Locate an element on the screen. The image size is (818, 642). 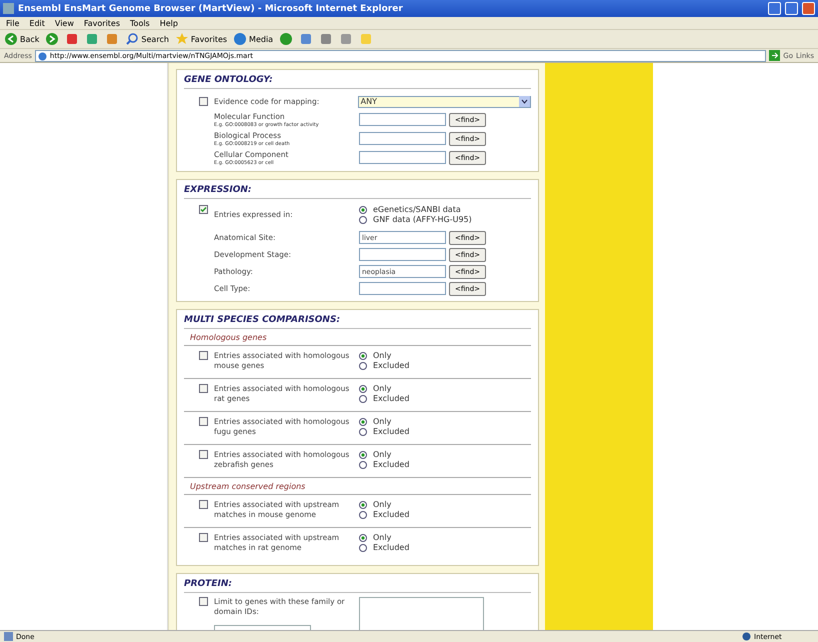
menu-item: Favorites is located at coordinates (102, 23).